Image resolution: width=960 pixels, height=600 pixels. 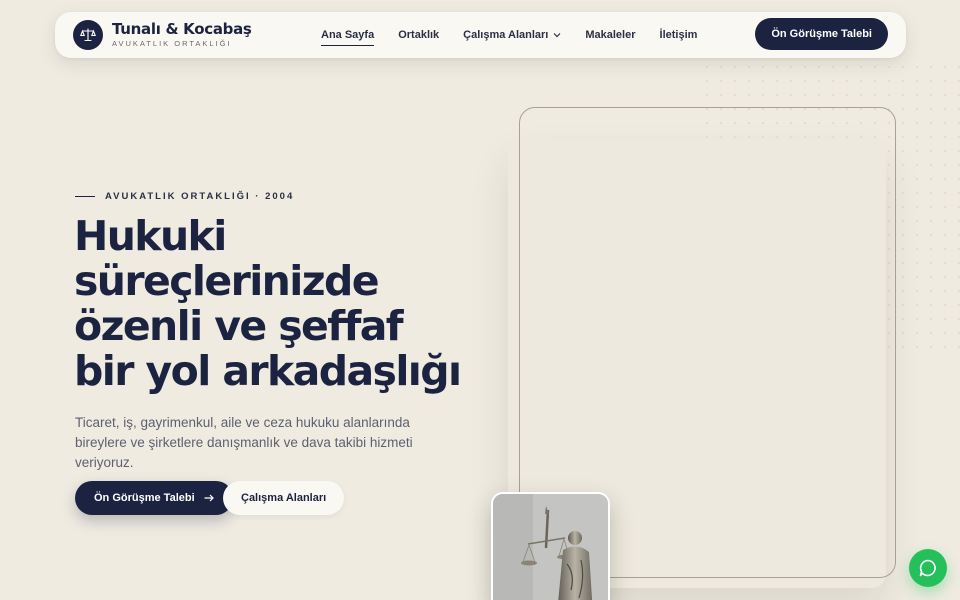 I want to click on hero-eyebrow: AVUKATLIK ORTAKLIĞI · 2004, so click(x=184, y=196).